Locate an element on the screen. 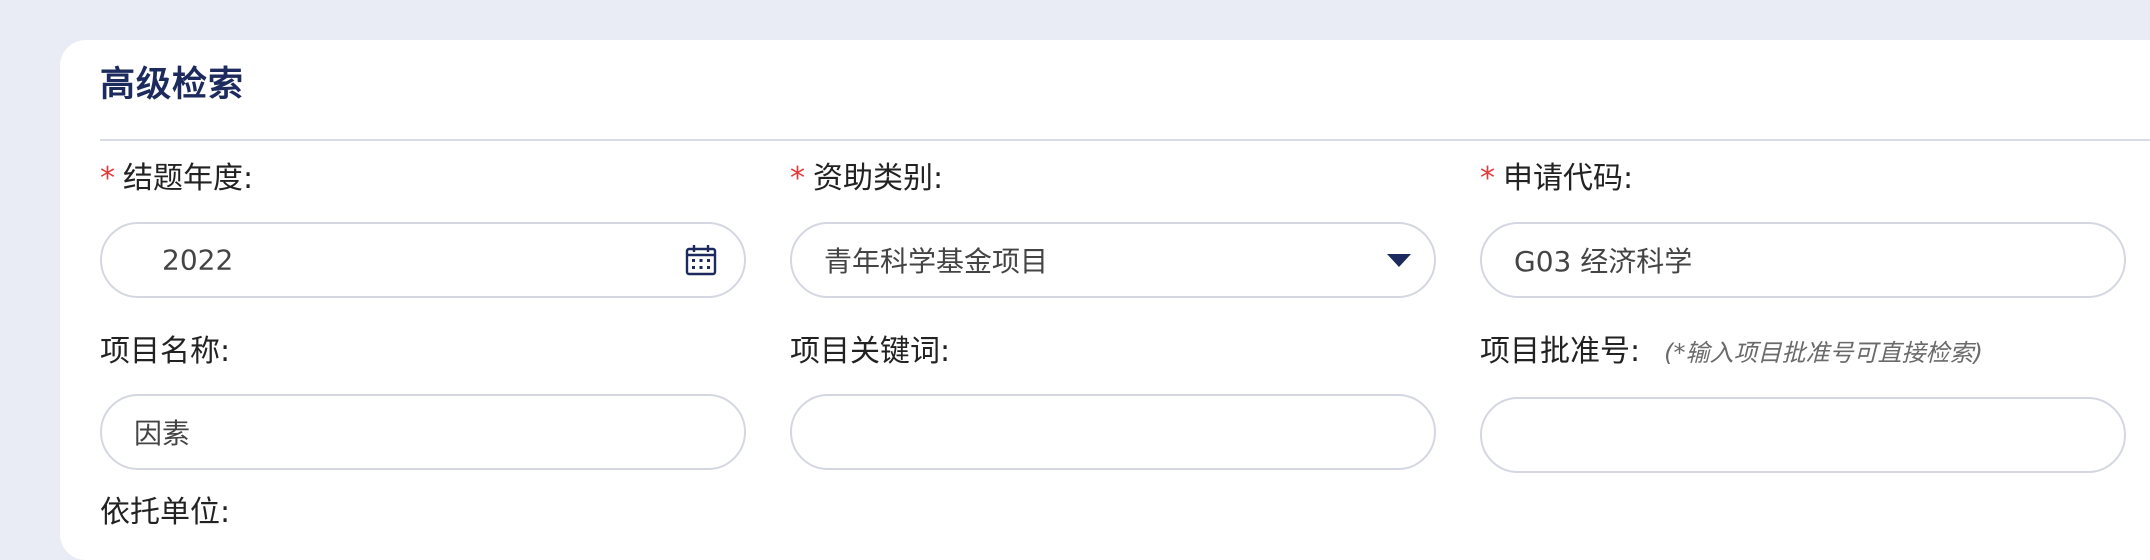  funding-category-value: 青年科学基金项目 is located at coordinates (936, 261).